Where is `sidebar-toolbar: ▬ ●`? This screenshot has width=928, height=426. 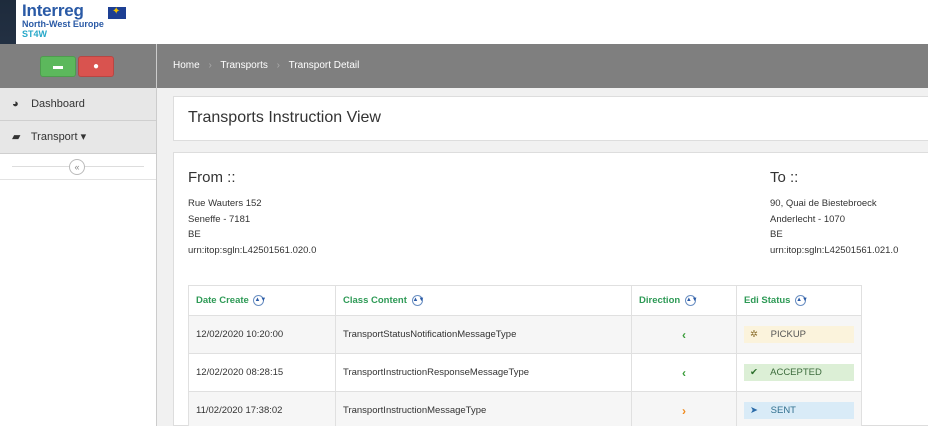
sidebar-toolbar: ▬ ● is located at coordinates (78, 66).